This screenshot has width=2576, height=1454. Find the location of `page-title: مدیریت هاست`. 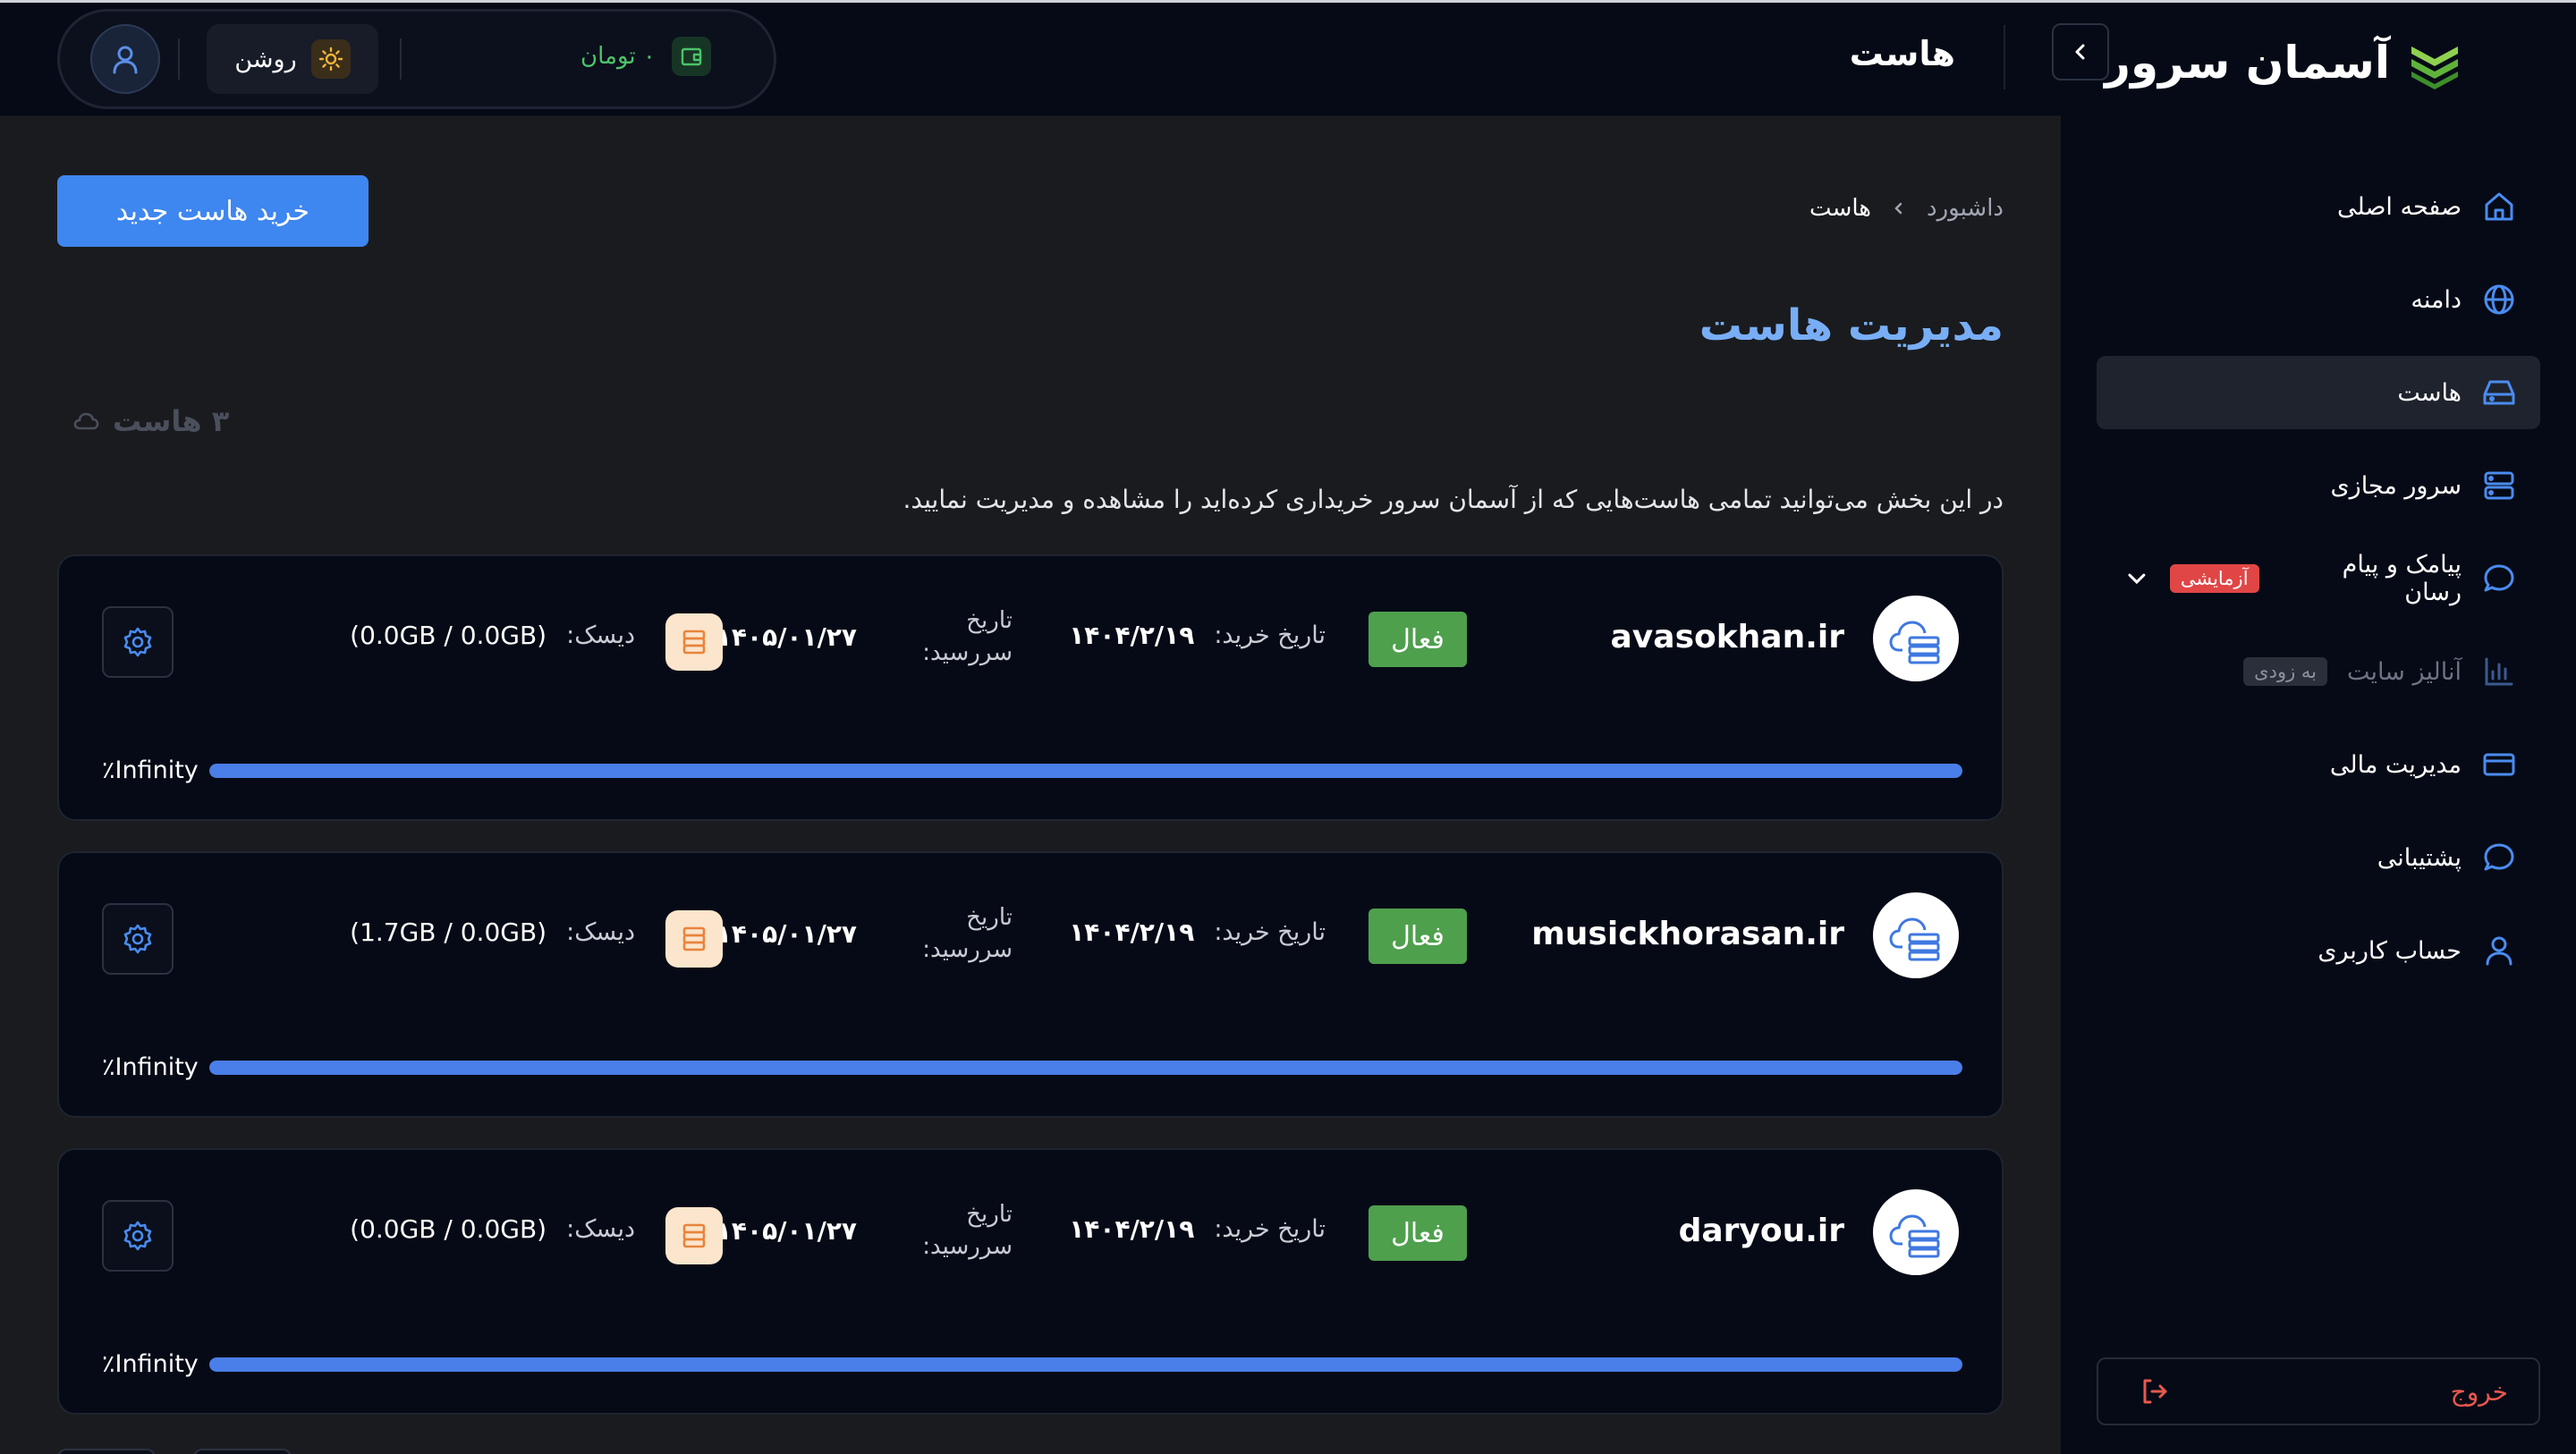

page-title: مدیریت هاست is located at coordinates (1851, 326).